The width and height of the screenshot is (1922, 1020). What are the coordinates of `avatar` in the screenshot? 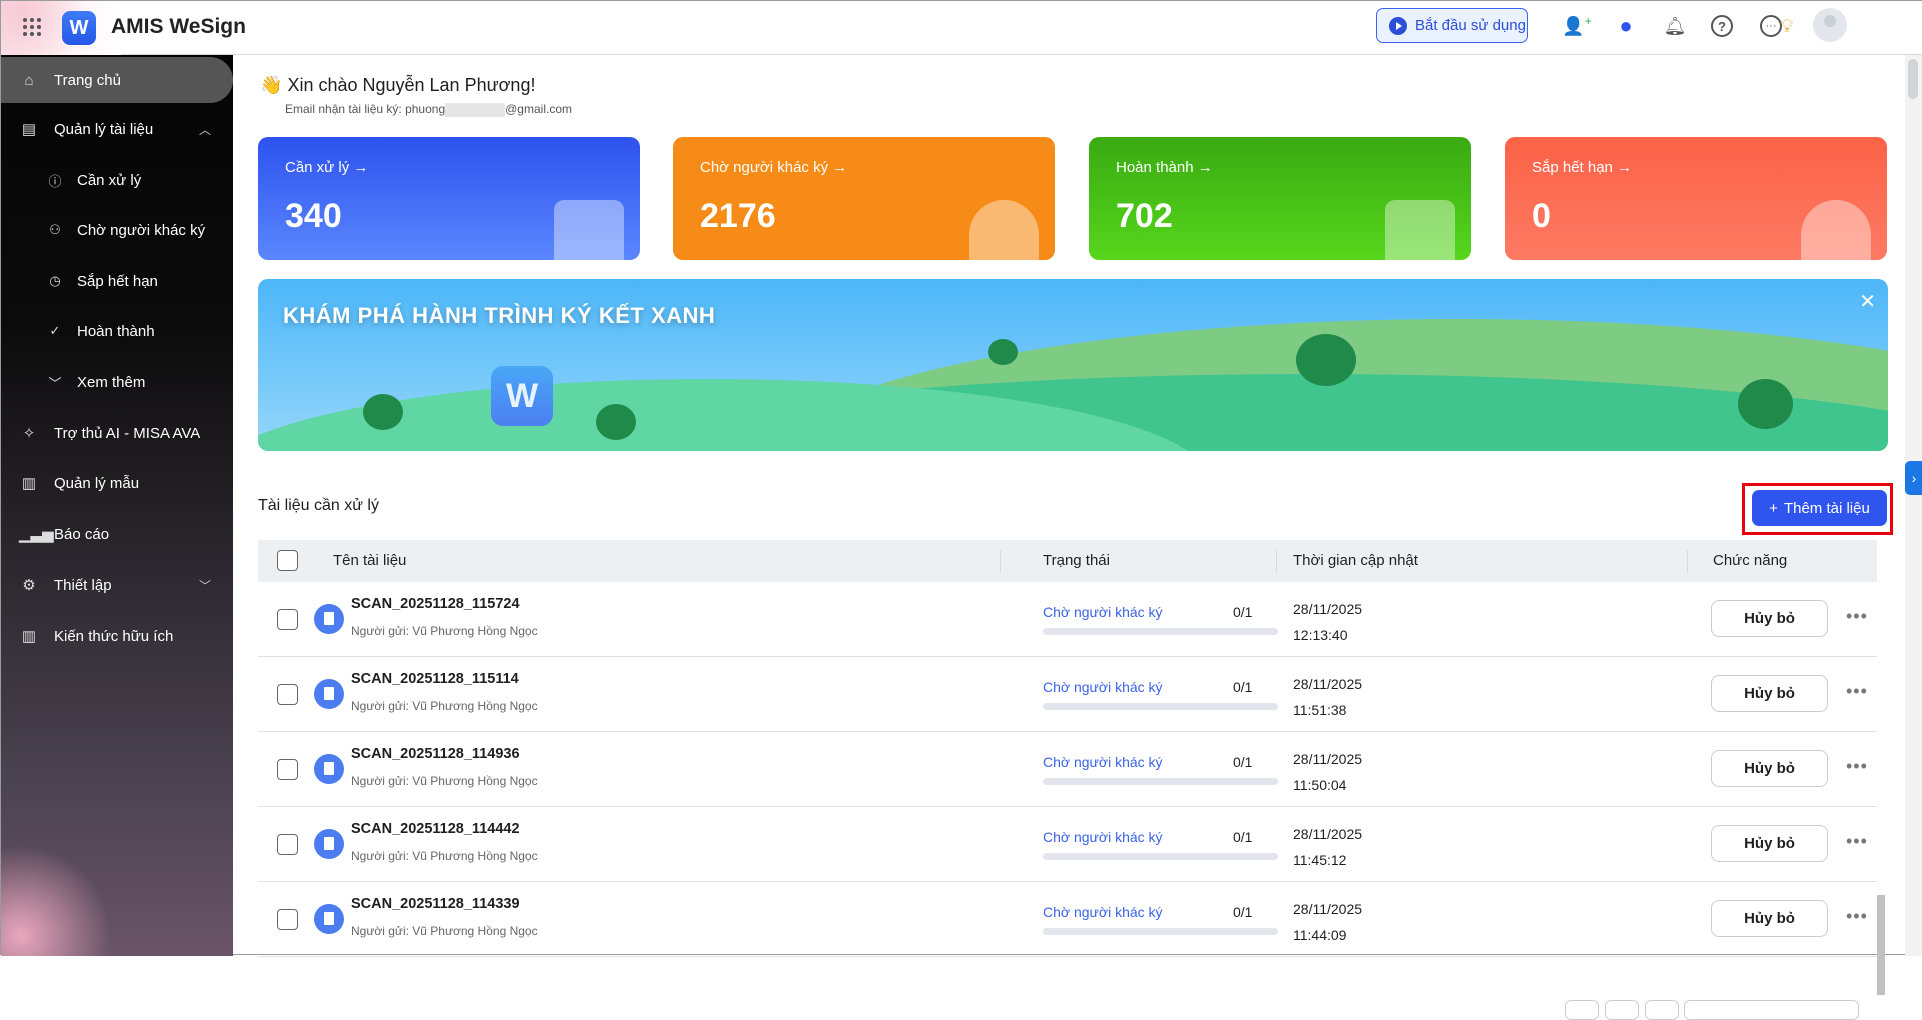 It's located at (1830, 25).